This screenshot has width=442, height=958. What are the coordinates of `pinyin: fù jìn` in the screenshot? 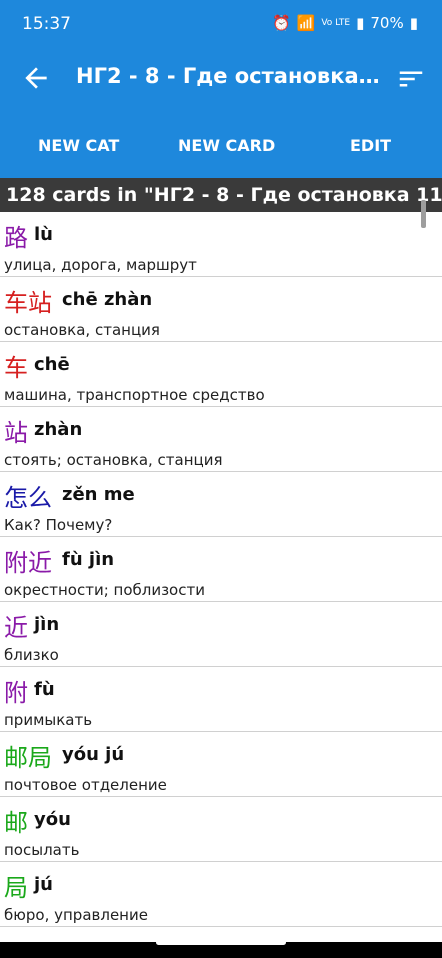 It's located at (88, 559).